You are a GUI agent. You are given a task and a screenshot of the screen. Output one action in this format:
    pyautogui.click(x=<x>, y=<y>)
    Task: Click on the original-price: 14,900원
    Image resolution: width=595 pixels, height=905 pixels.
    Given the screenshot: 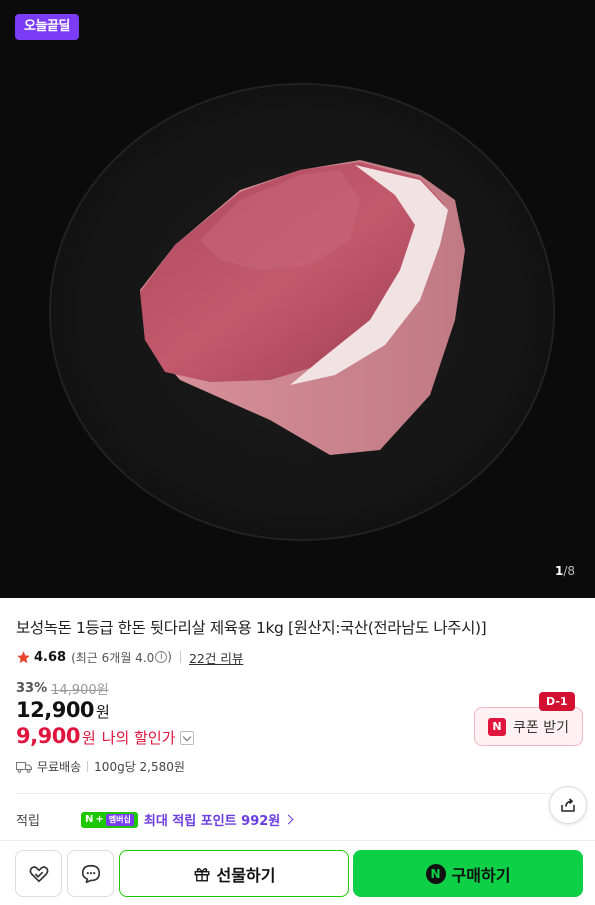 What is the action you would take?
    pyautogui.click(x=80, y=690)
    